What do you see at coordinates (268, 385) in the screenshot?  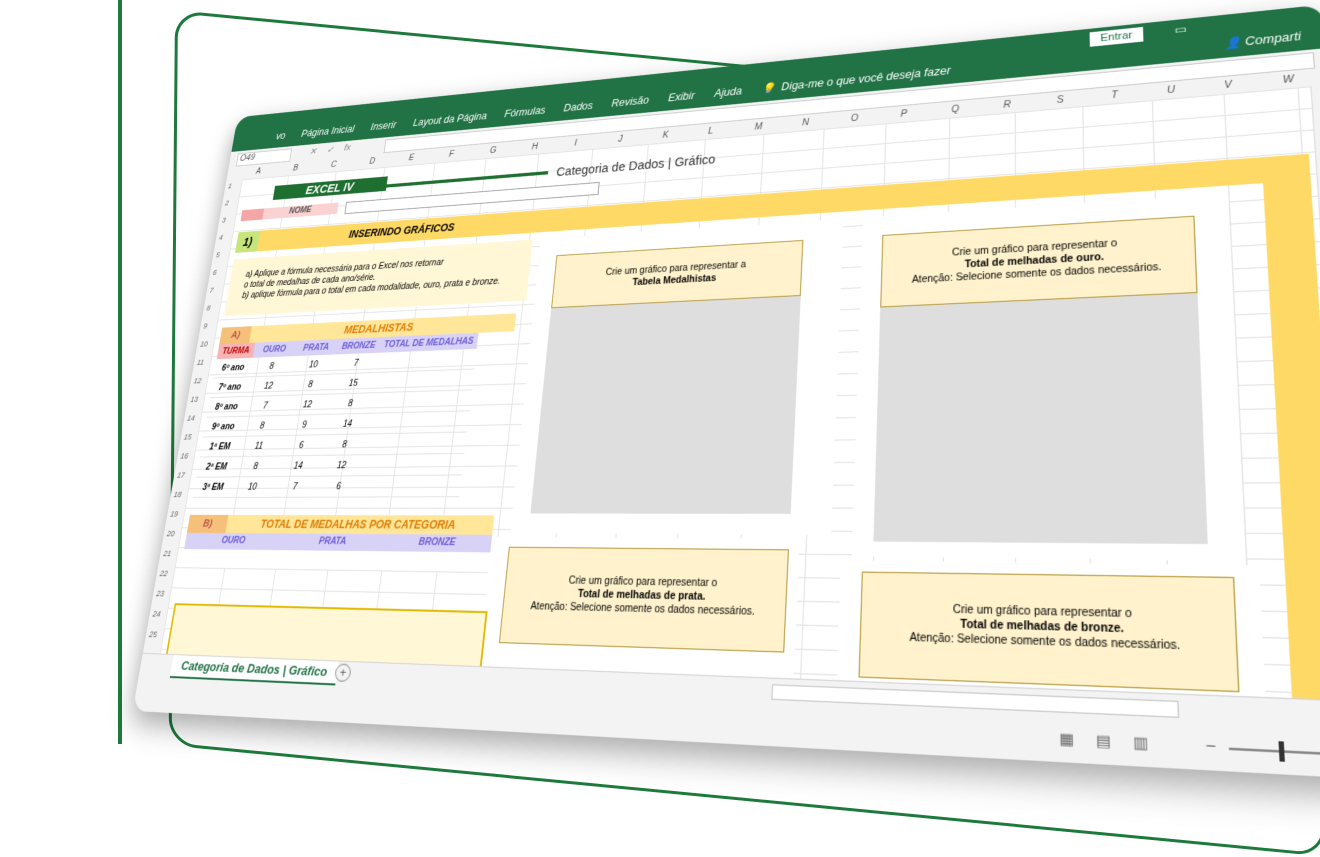 I see `cell-ouro: 12` at bounding box center [268, 385].